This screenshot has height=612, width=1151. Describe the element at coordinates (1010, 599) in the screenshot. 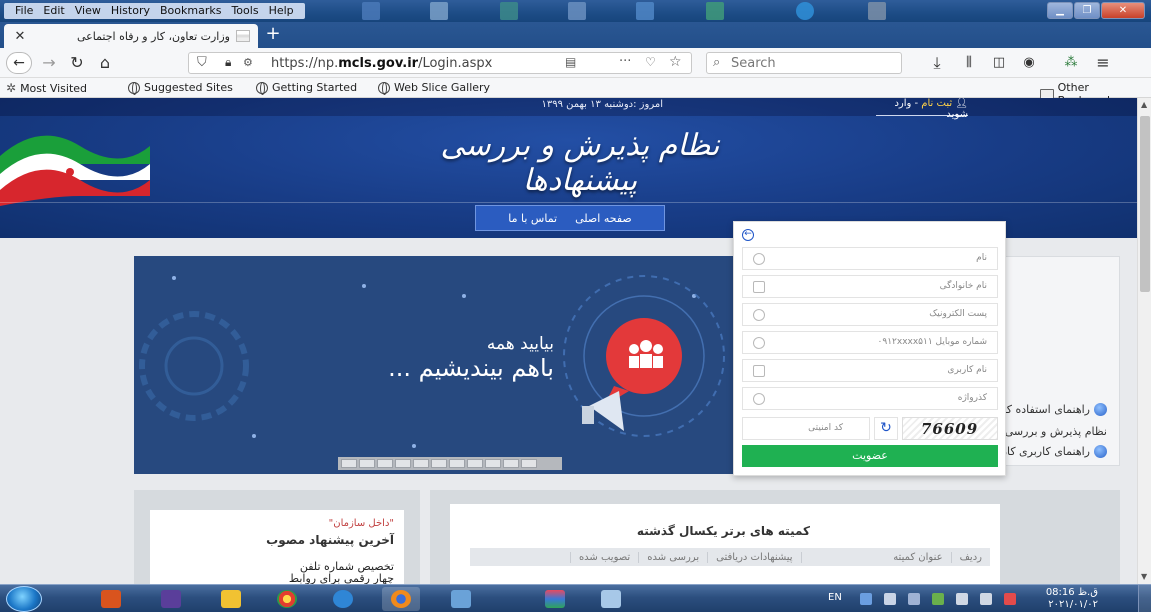

I see `action-center-flag-icon` at that location.